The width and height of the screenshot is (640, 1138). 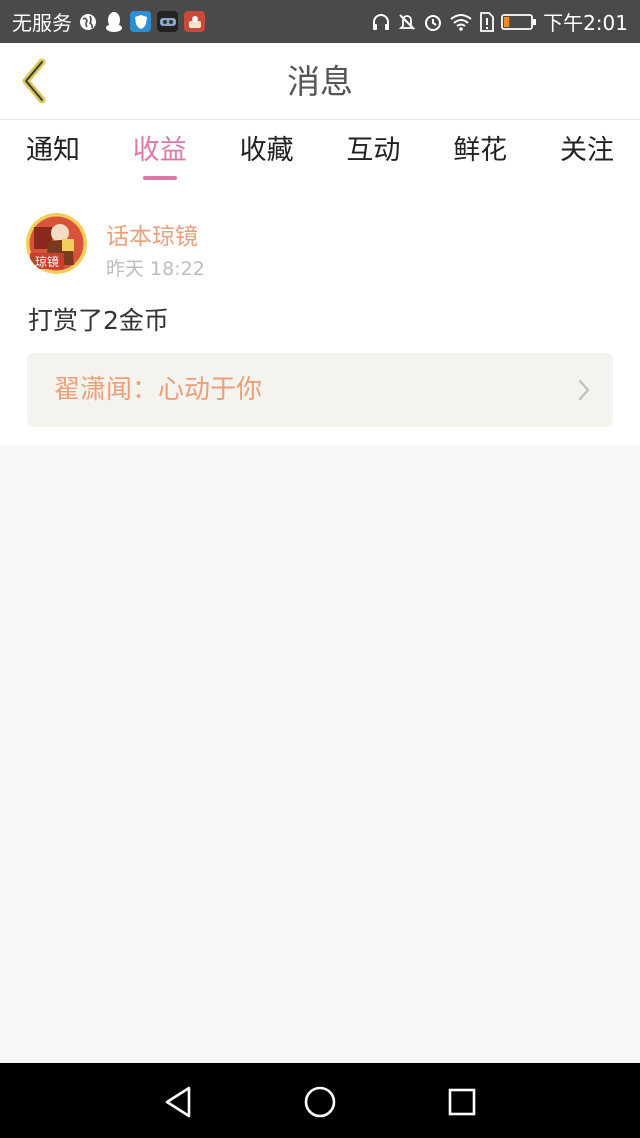 I want to click on navigation-bar, so click(x=320, y=1100).